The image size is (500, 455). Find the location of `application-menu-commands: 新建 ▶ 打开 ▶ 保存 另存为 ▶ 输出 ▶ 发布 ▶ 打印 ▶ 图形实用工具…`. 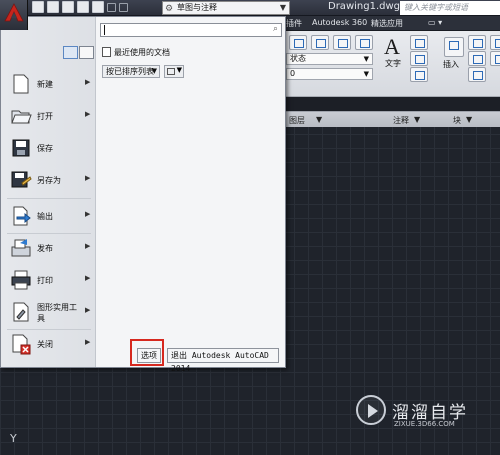

application-menu-commands: 新建 ▶ 打开 ▶ 保存 另存为 ▶ 输出 ▶ 发布 ▶ 打印 ▶ 图形实用工具… is located at coordinates (48, 192).